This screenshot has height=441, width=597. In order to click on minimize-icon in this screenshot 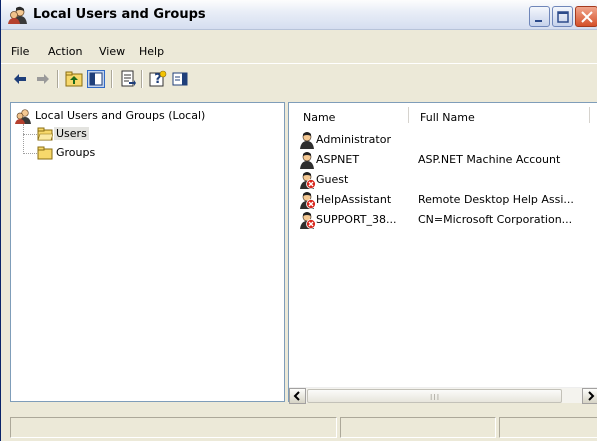, I will do `click(538, 21)`.